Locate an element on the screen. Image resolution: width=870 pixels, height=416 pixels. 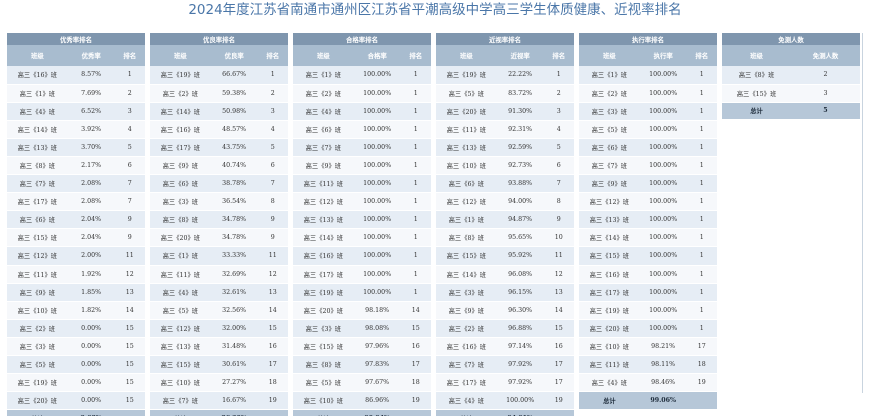
column-header: 执行率 is located at coordinates (663, 55).